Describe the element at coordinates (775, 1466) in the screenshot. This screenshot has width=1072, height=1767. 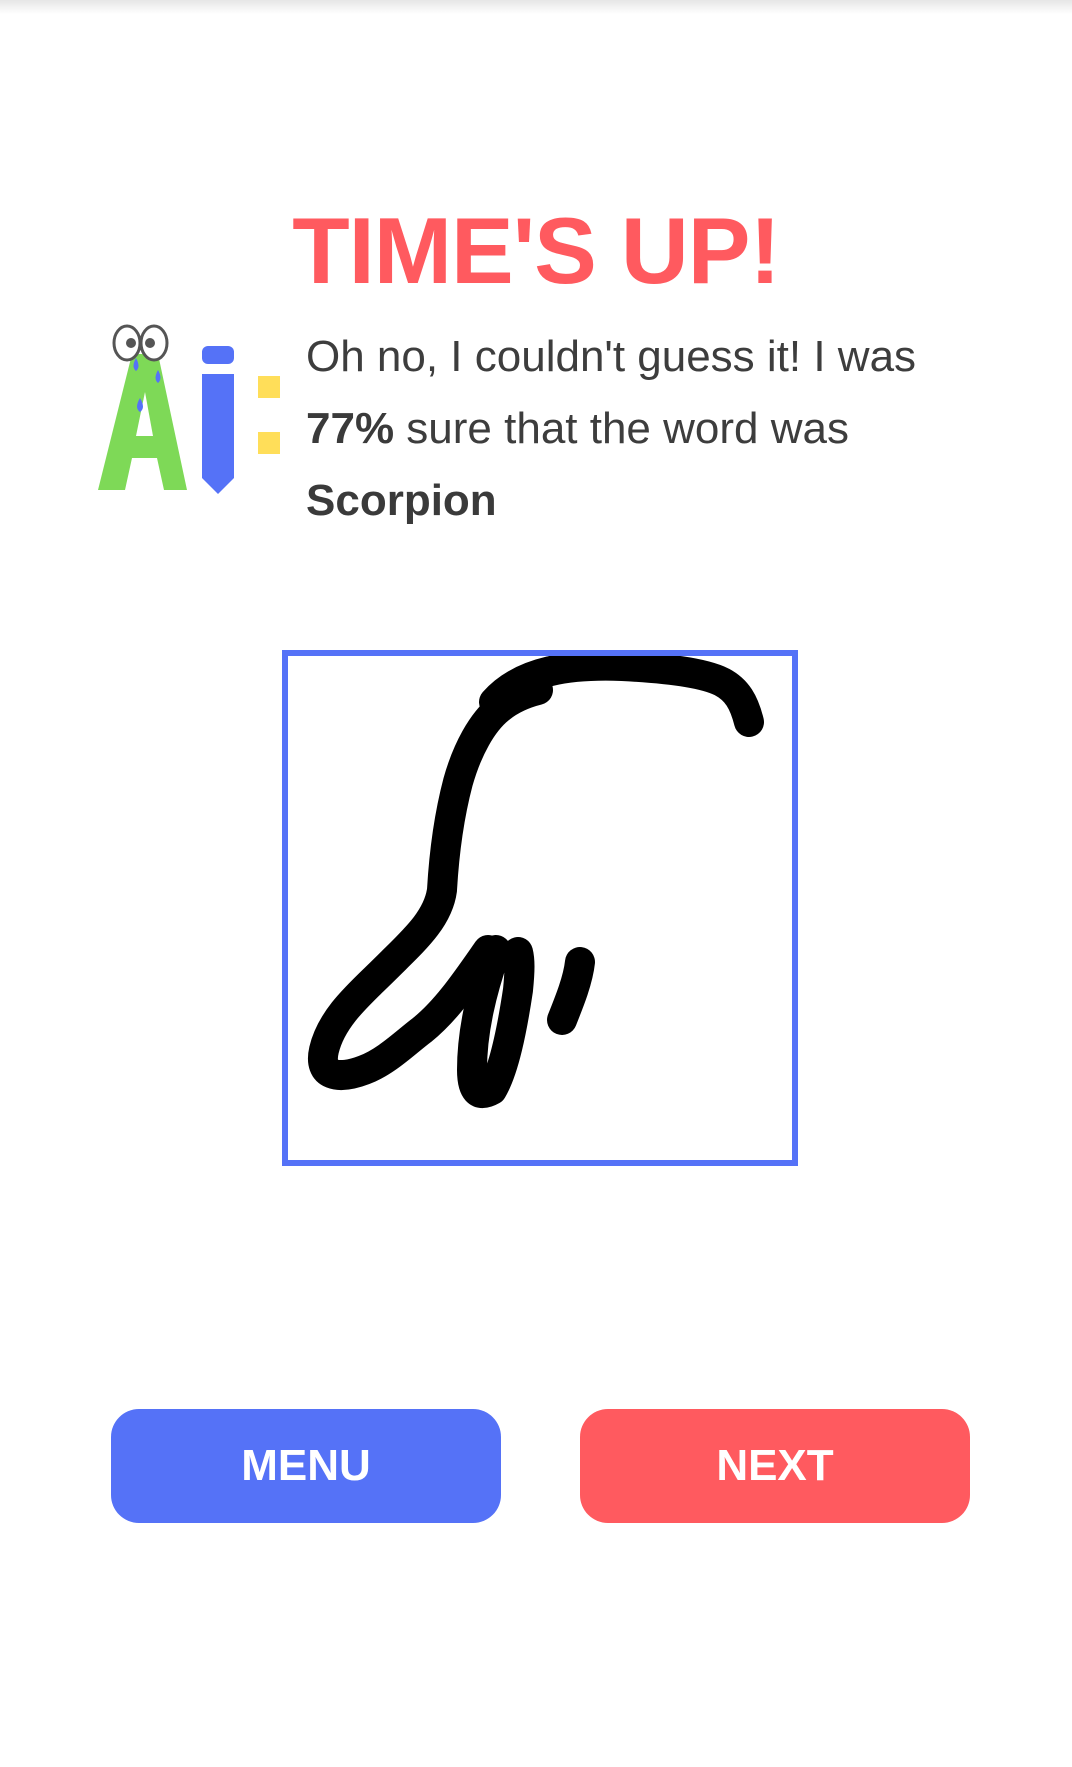
I see `next-button: NEXT` at that location.